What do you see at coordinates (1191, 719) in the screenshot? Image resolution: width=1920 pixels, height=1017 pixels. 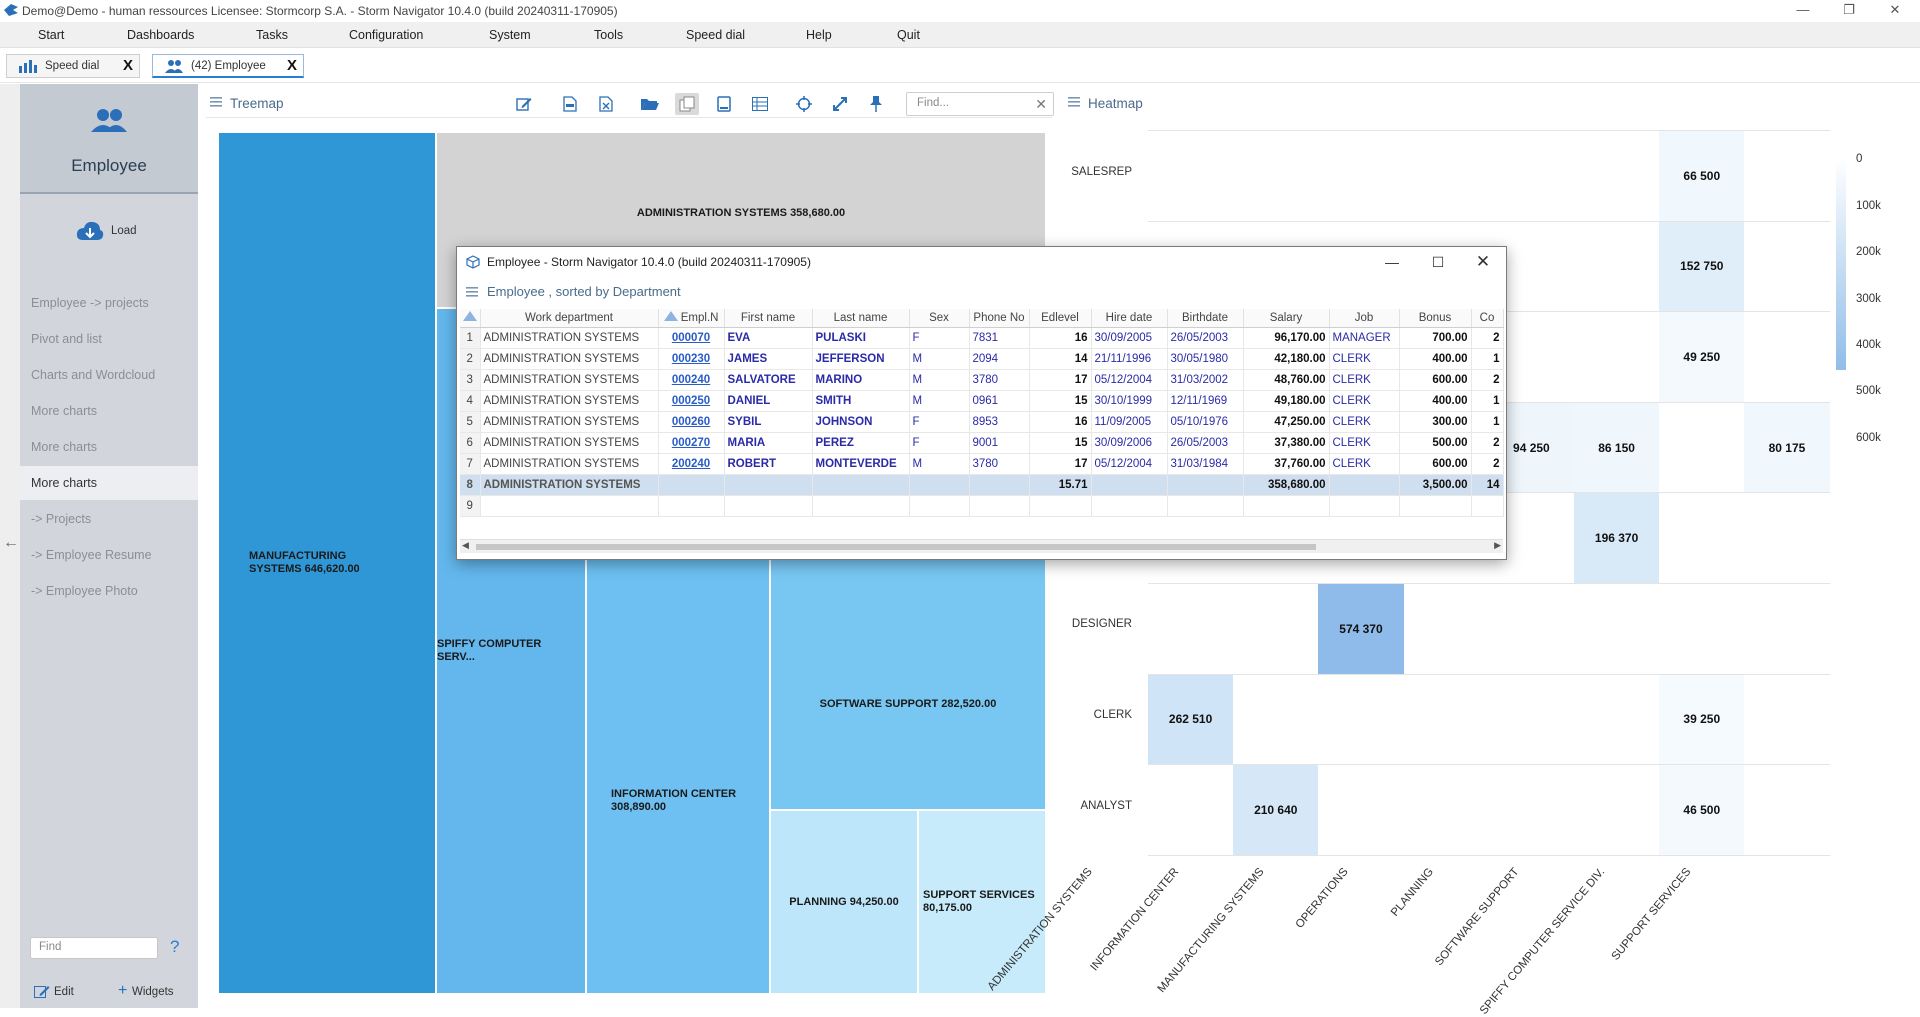 I see `heatmap-cell: 262 510` at bounding box center [1191, 719].